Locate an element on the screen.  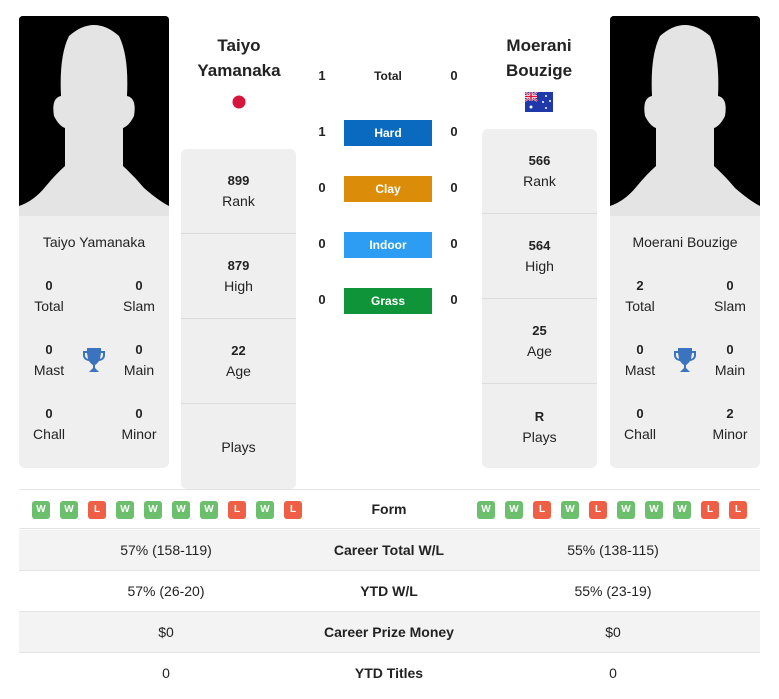
player2-form: WWLWLWWWLL is located at coordinates (612, 510).